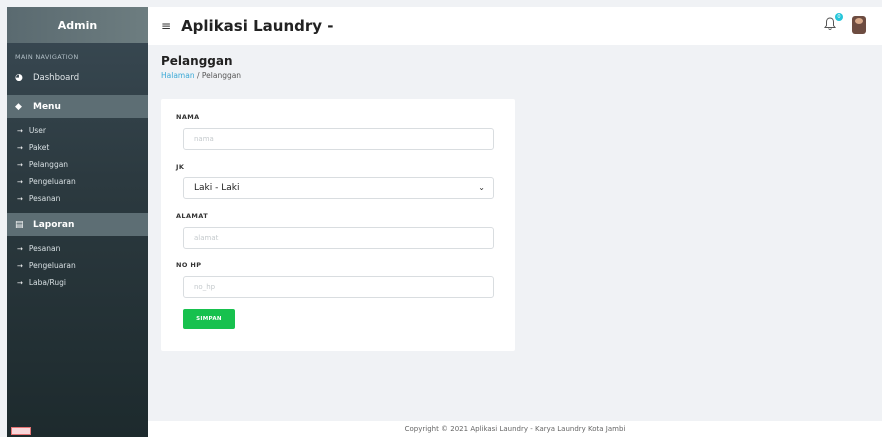 The width and height of the screenshot is (882, 437). What do you see at coordinates (77, 265) in the screenshot?
I see `sidebar-item-laporan-pengeluaran: → Pengeluaran` at bounding box center [77, 265].